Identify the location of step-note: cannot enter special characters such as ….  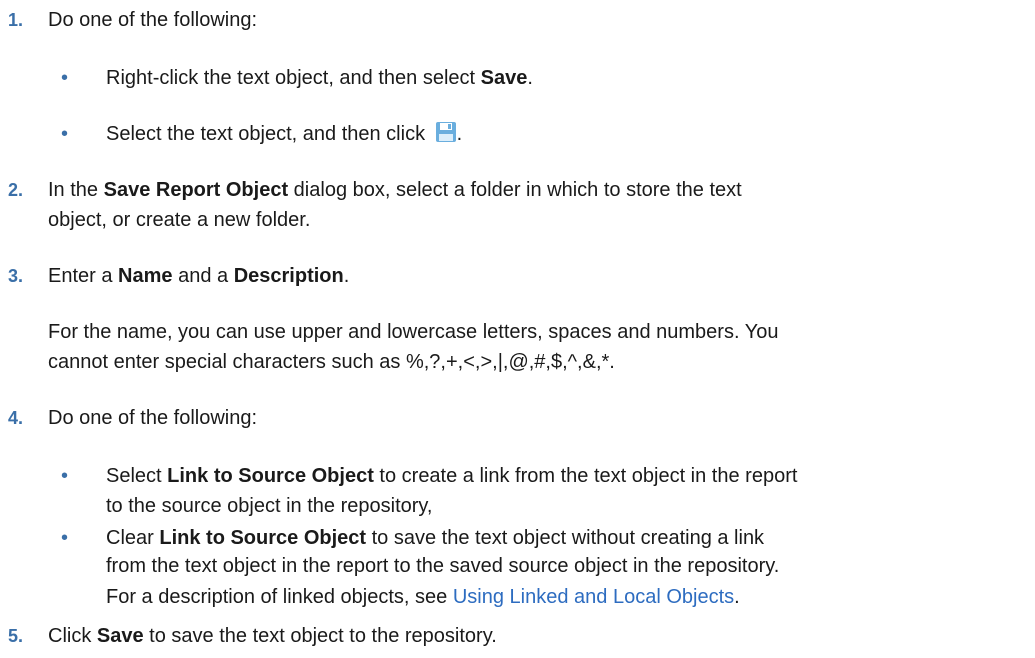
(331, 362).